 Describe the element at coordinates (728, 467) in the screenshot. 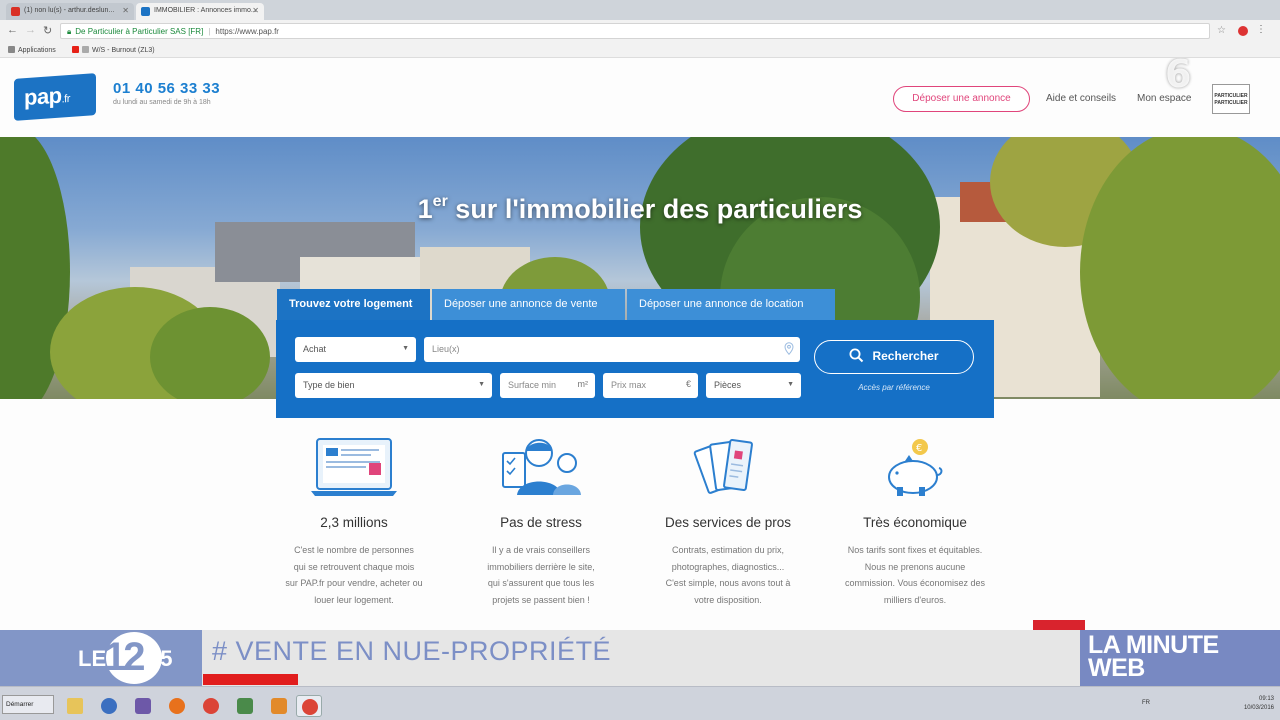

I see `documents-icon` at that location.